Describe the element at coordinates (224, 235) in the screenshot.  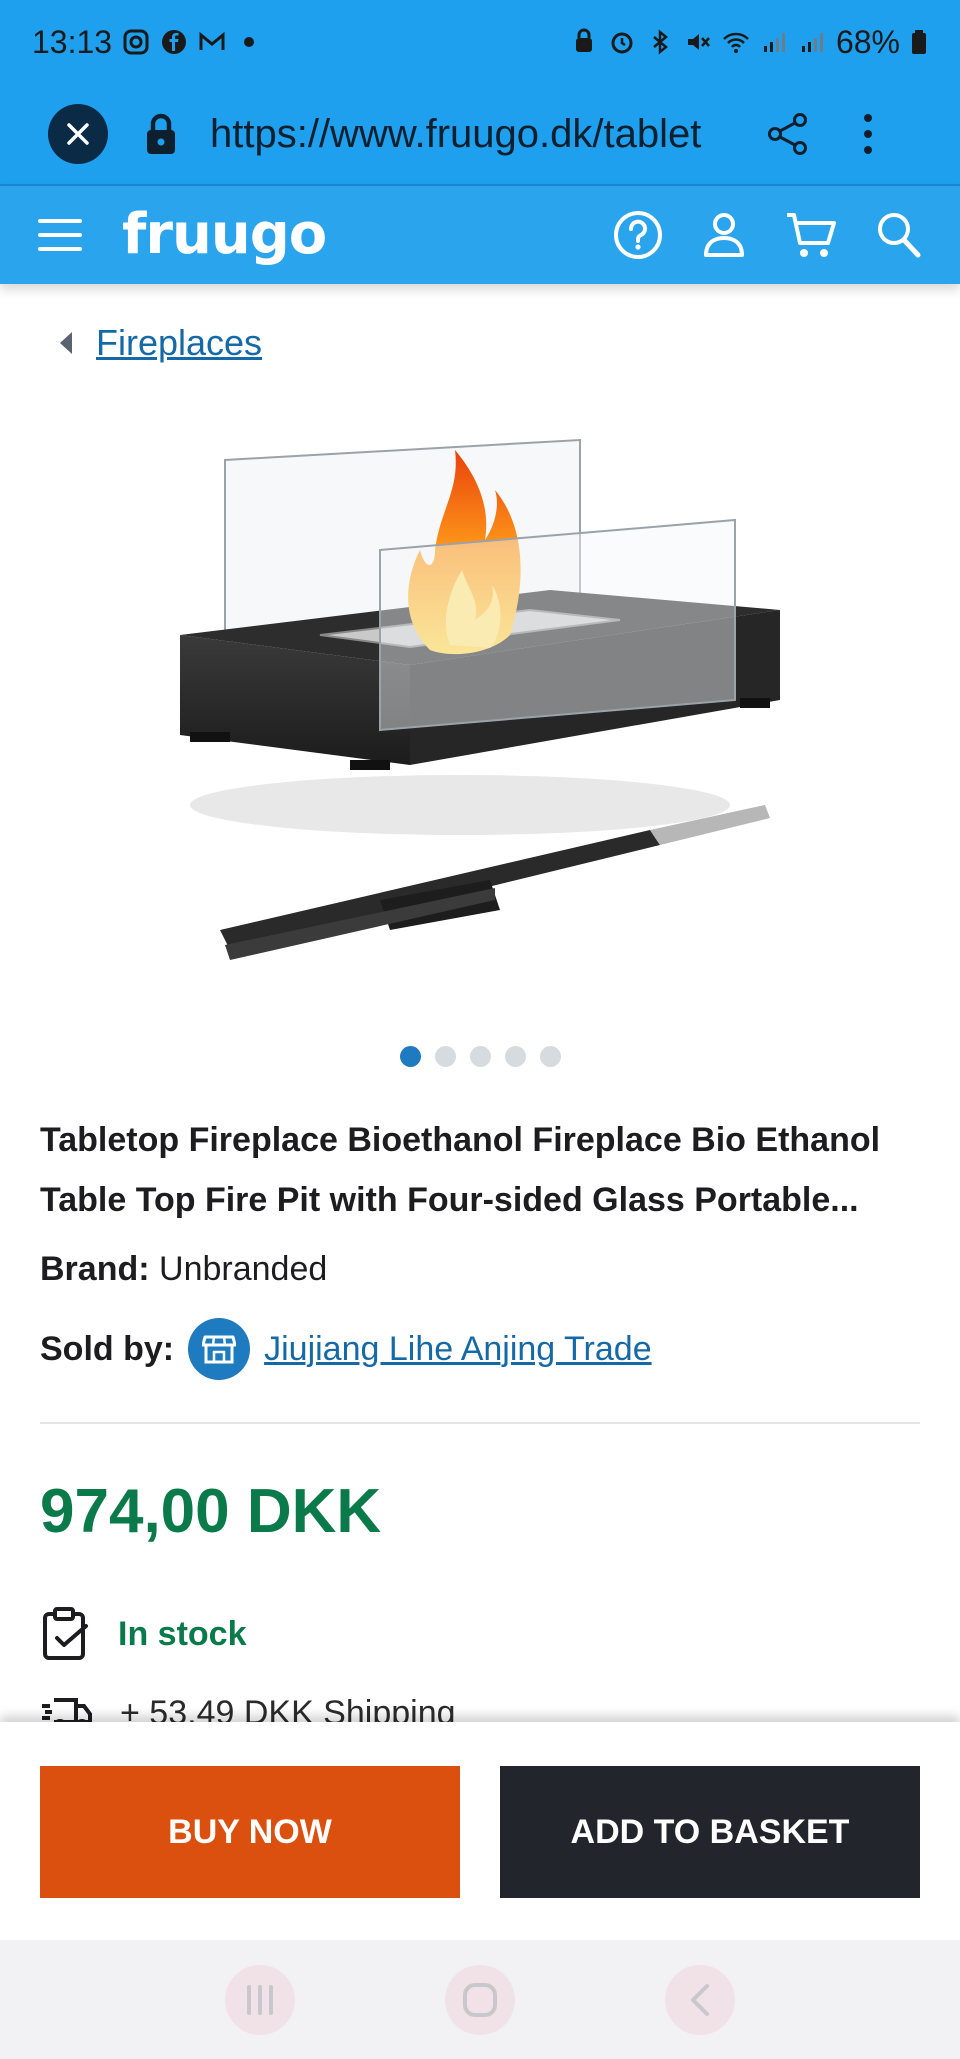
I see `fruugo-logo: fruugo` at that location.